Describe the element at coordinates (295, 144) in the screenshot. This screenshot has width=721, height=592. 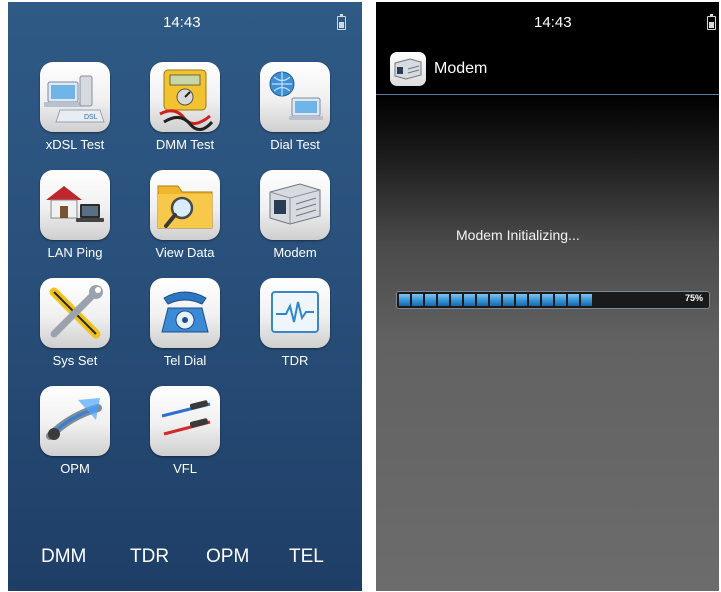
I see `app-label: Dial Test` at that location.